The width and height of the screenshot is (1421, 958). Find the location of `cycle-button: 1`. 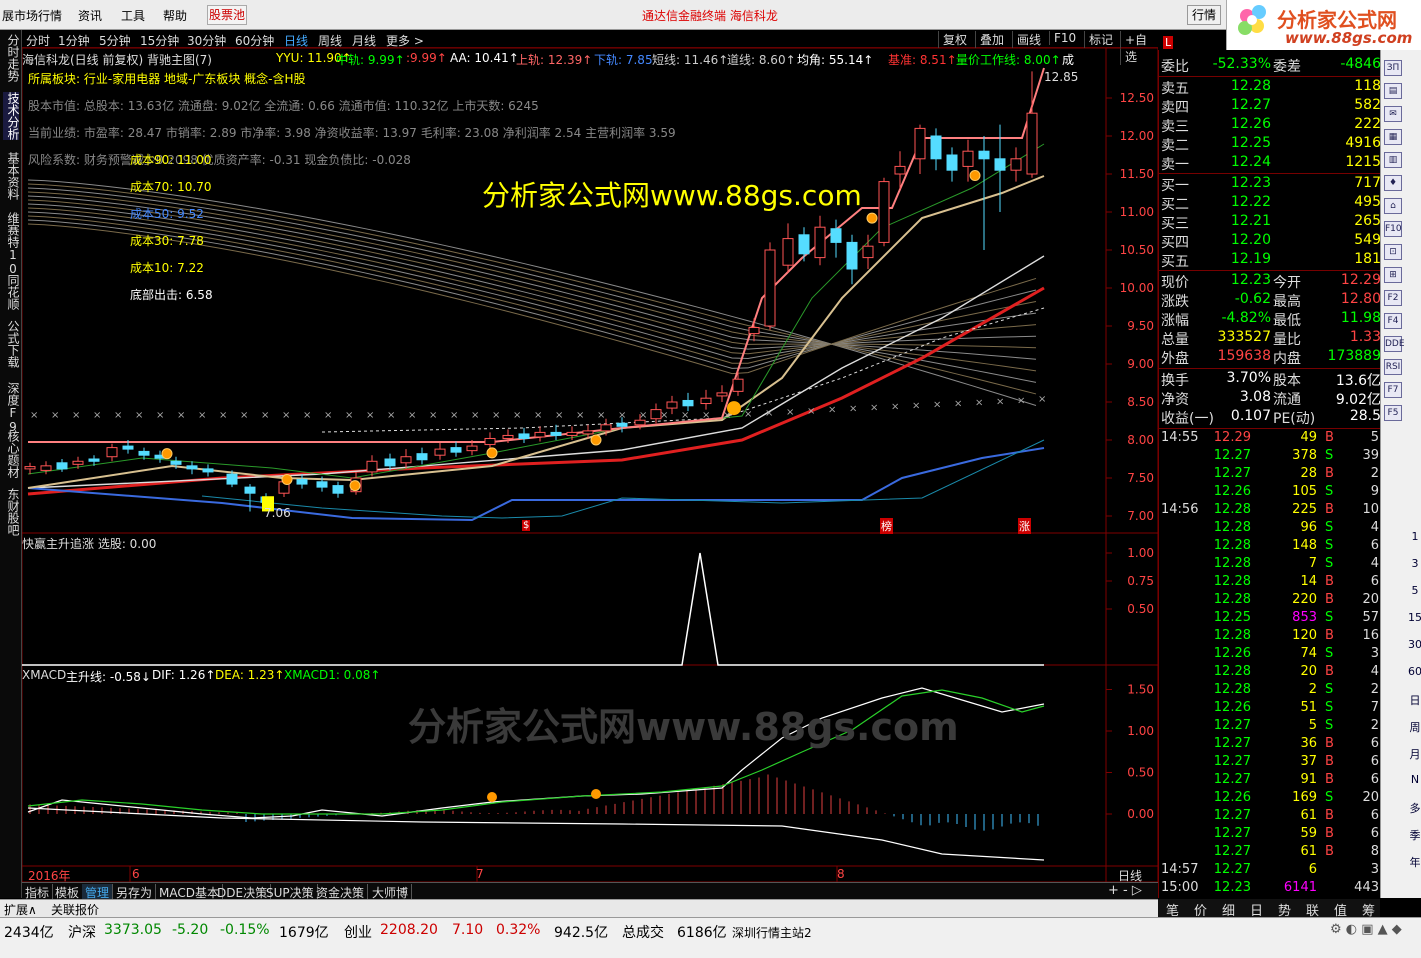

cycle-button: 1 is located at coordinates (1414, 536).